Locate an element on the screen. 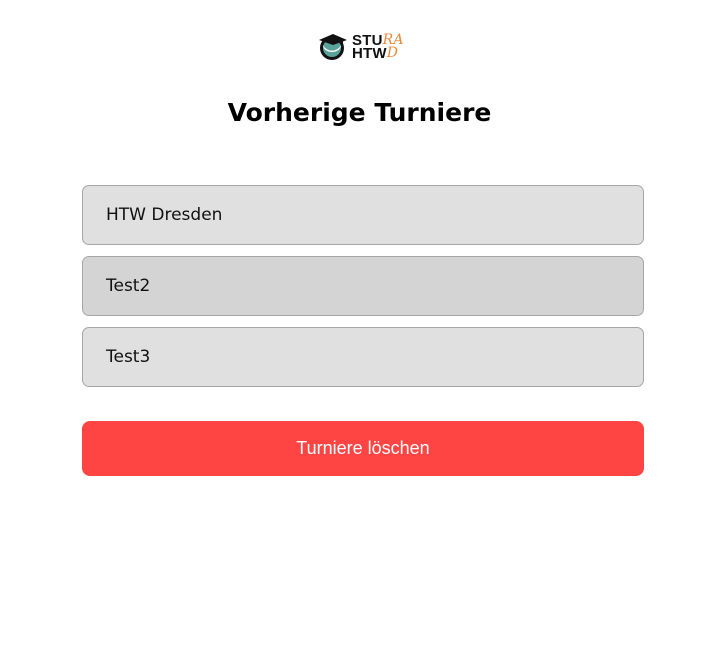 This screenshot has width=719, height=667. stura-htwd-logo: STU RA HTW D is located at coordinates (364, 47).